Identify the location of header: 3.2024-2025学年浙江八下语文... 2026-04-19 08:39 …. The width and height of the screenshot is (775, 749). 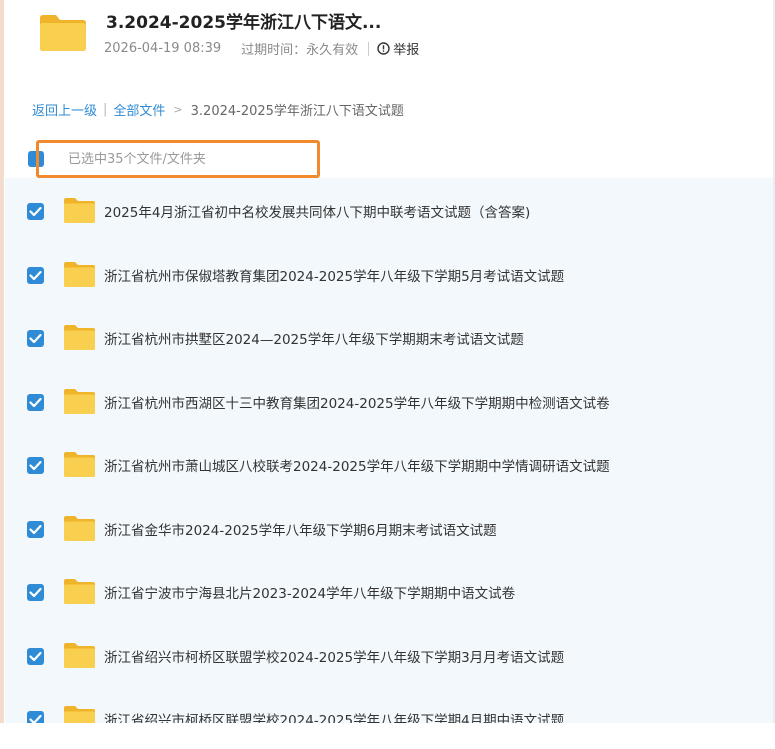
(387, 39).